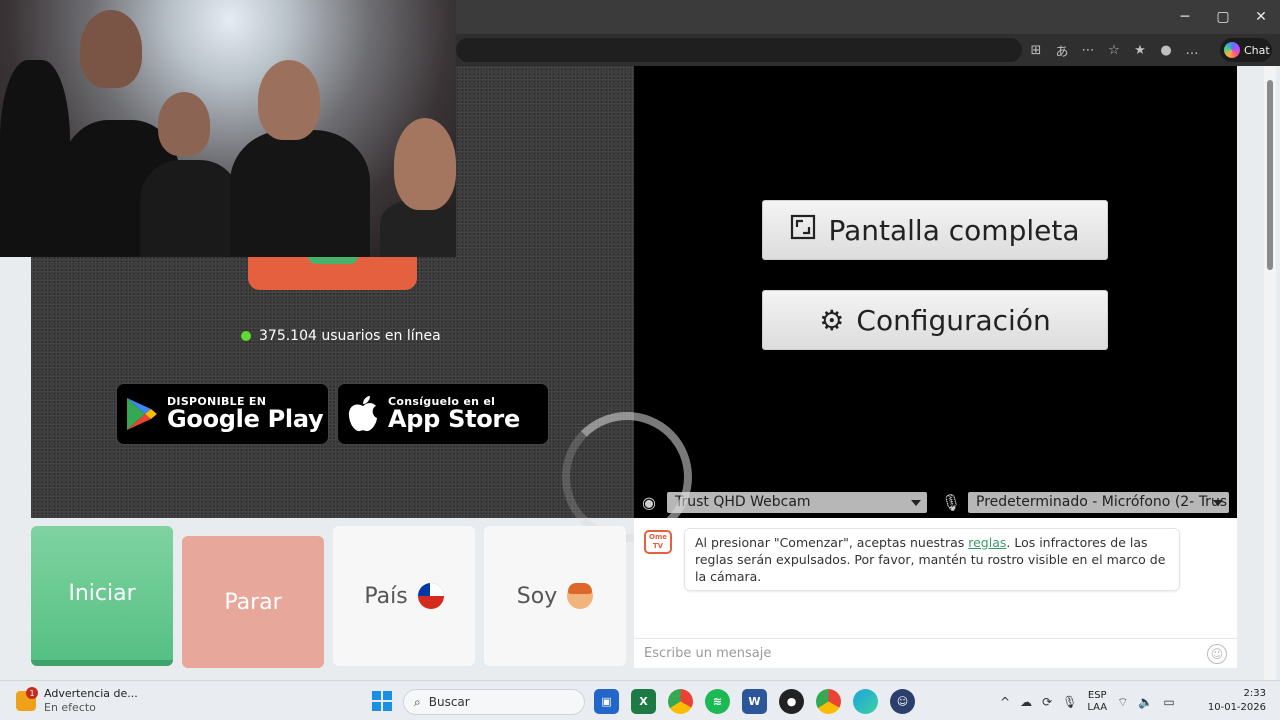  I want to click on start-button: Iniciar, so click(102, 596).